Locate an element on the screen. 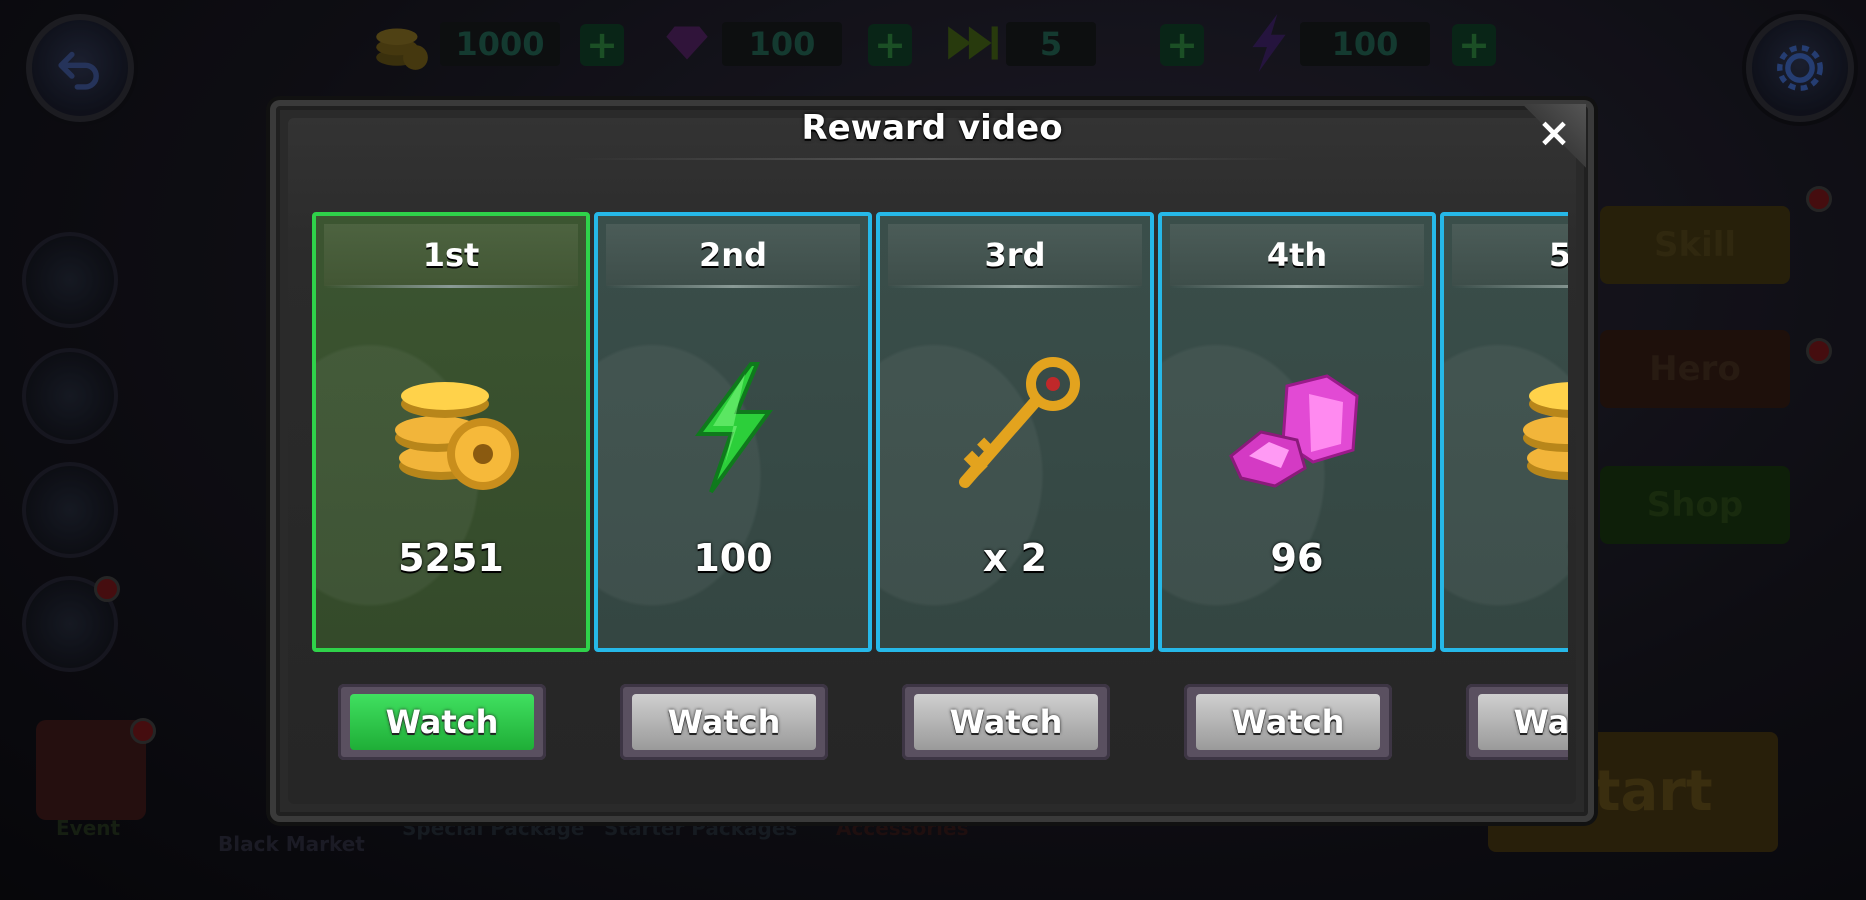 The height and width of the screenshot is (900, 1866). watch-button-2: Watch is located at coordinates (724, 722).